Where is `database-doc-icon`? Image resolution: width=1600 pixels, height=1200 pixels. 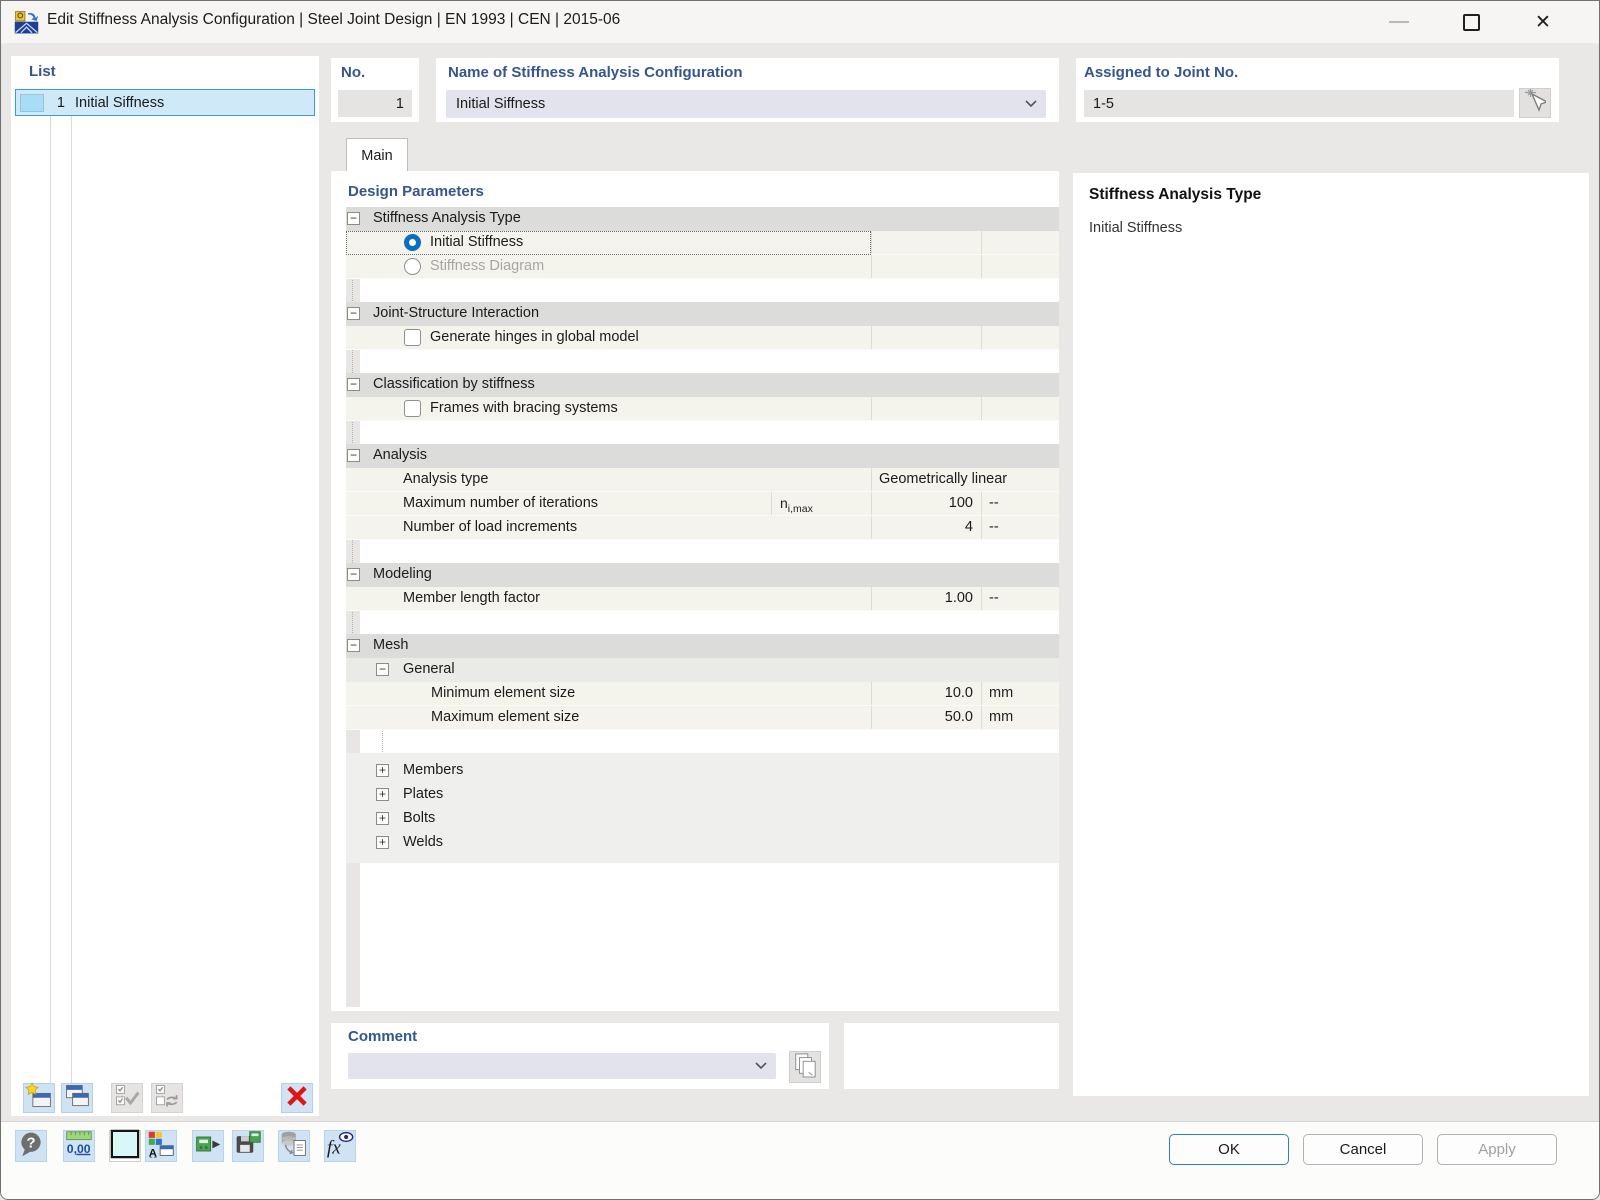
database-doc-icon is located at coordinates (294, 1146).